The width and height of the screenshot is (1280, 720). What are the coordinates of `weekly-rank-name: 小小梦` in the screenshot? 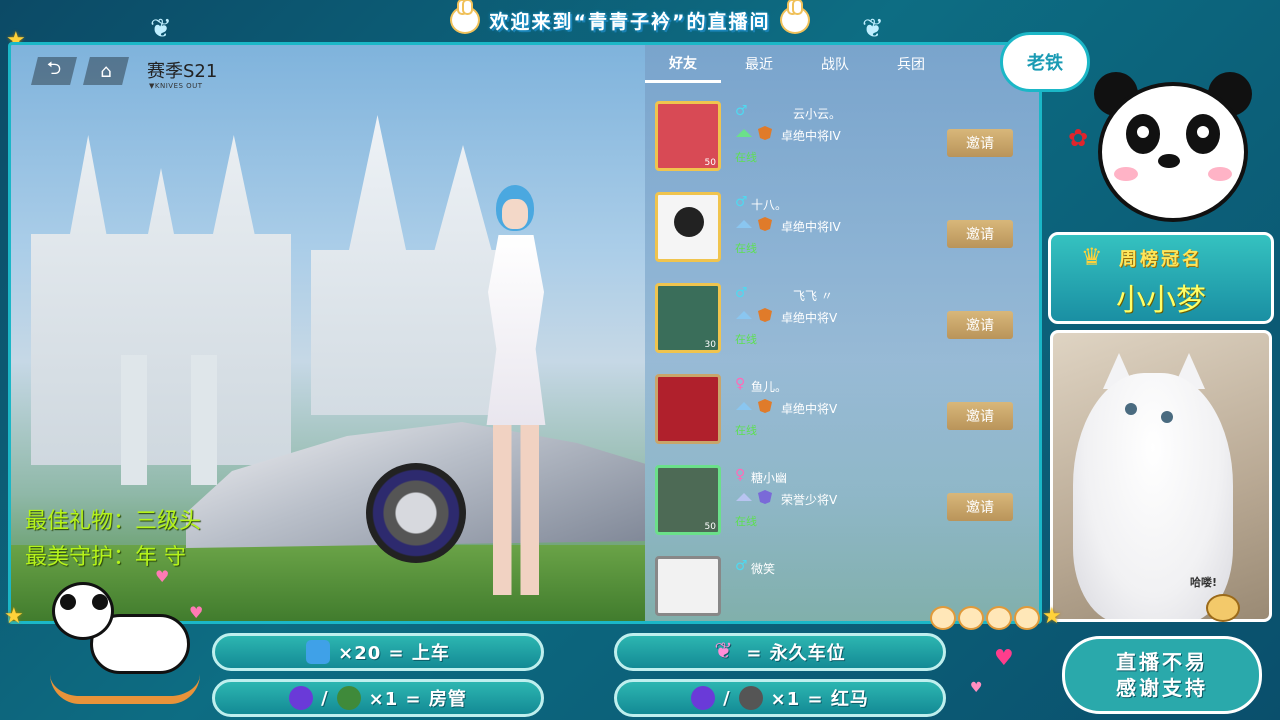 It's located at (1161, 300).